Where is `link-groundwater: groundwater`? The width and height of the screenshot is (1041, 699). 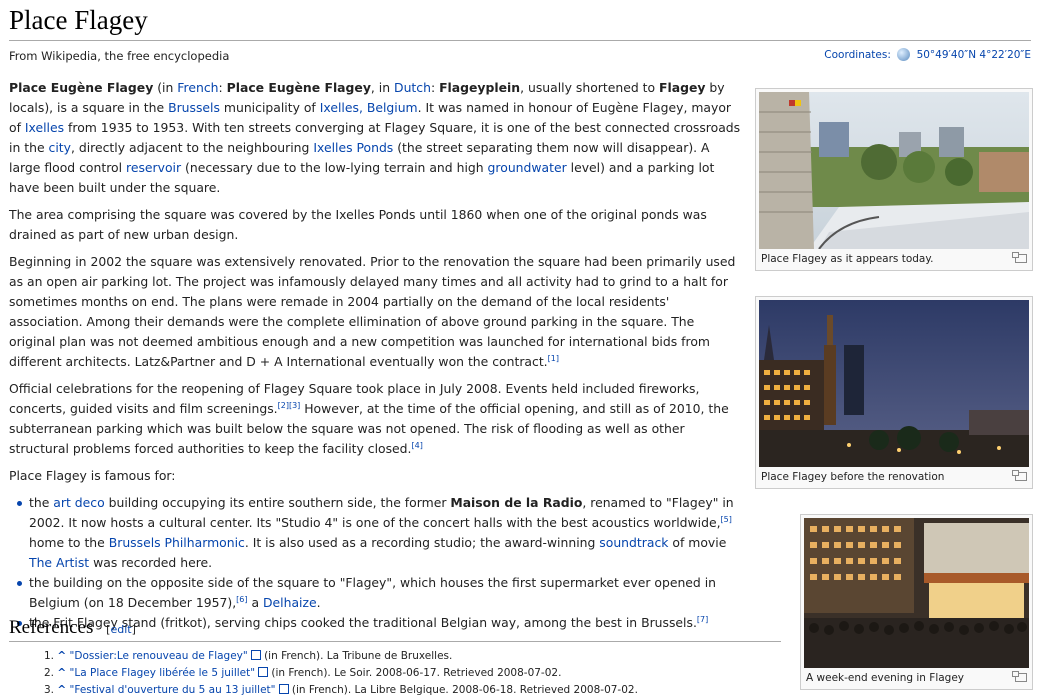
link-groundwater: groundwater is located at coordinates (527, 167).